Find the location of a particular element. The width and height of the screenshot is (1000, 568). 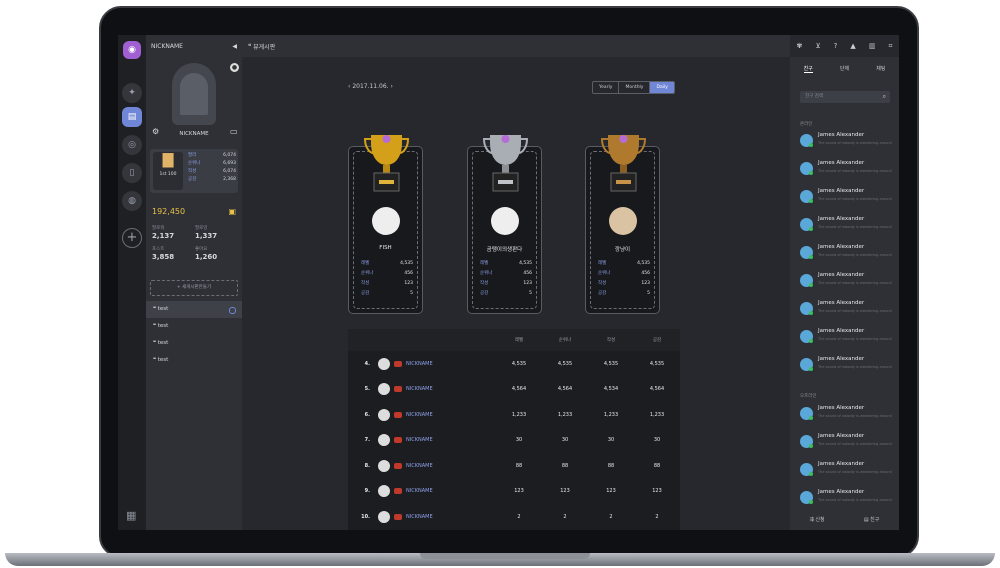

grade-label: 1st 100 is located at coordinates (168, 174).